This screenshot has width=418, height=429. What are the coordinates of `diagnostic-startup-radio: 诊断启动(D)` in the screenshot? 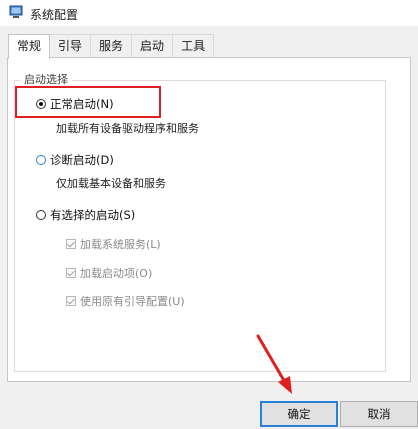 It's located at (75, 160).